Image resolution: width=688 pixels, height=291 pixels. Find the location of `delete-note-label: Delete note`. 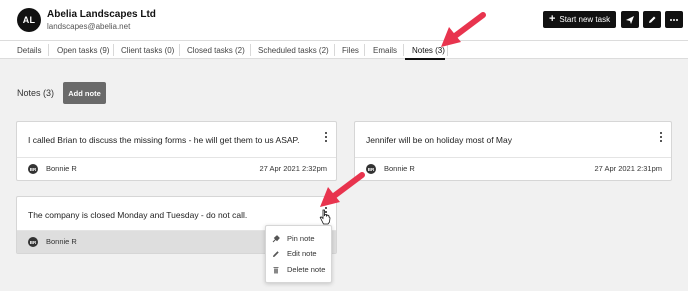

delete-note-label: Delete note is located at coordinates (306, 269).